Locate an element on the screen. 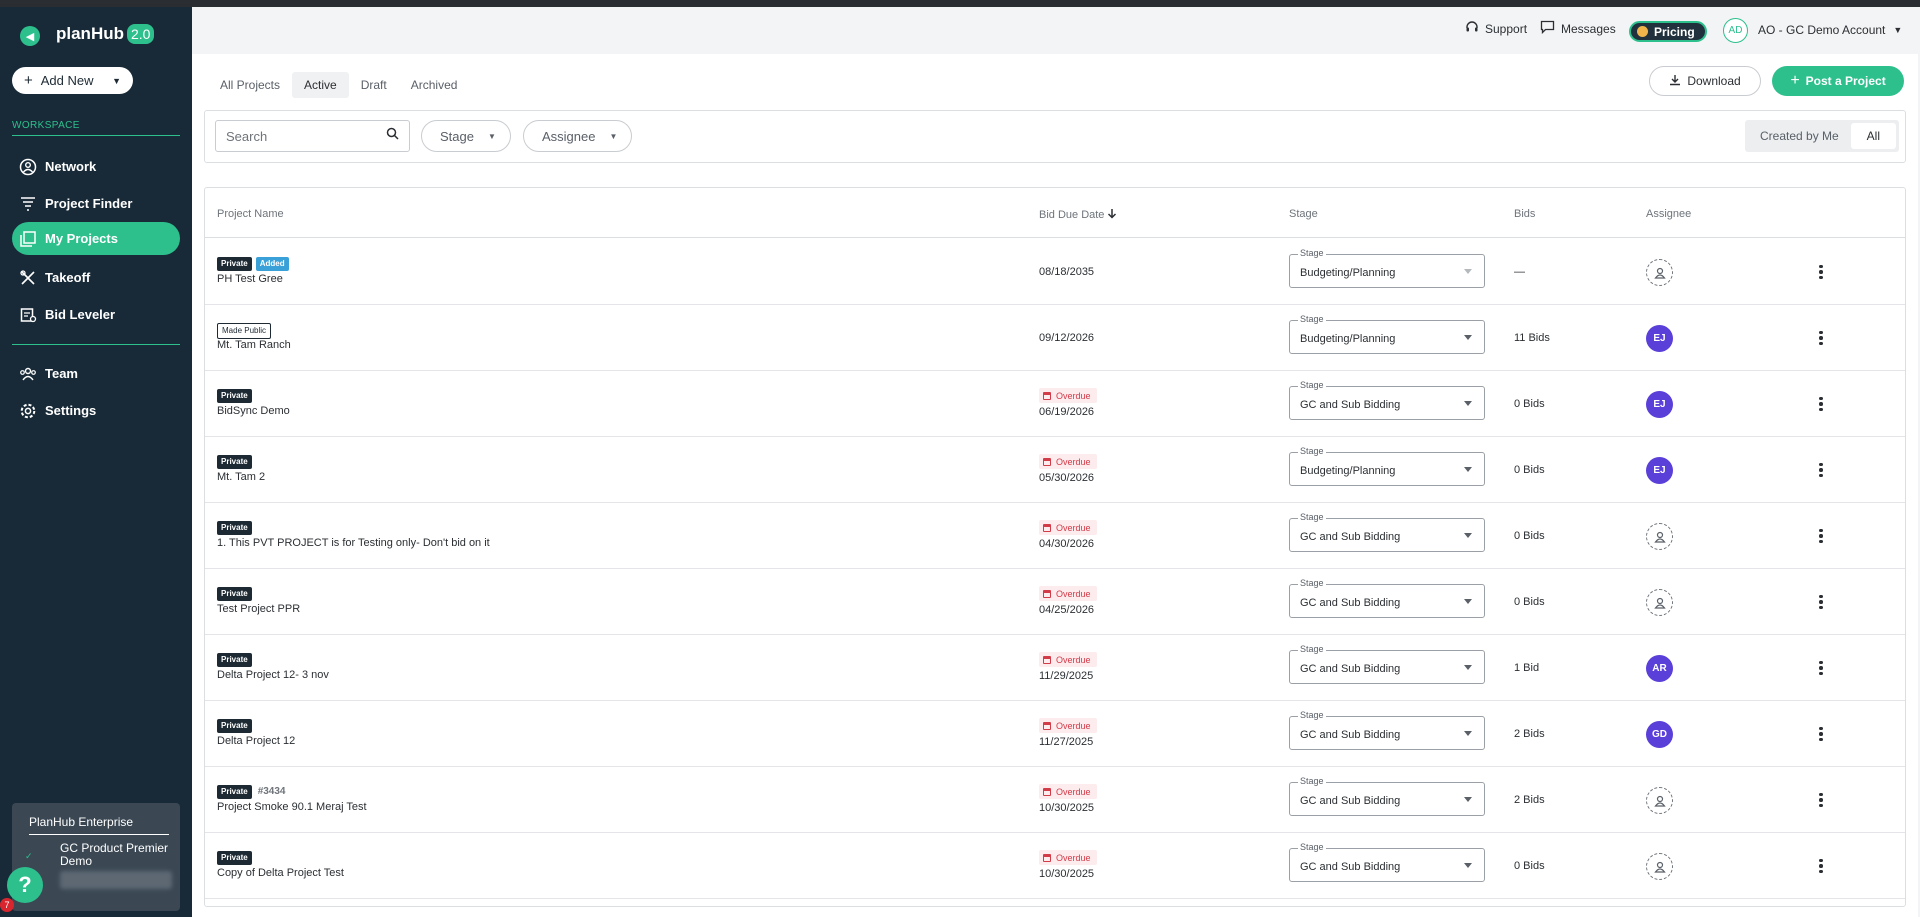 The height and width of the screenshot is (917, 1920). search-input is located at coordinates (301, 136).